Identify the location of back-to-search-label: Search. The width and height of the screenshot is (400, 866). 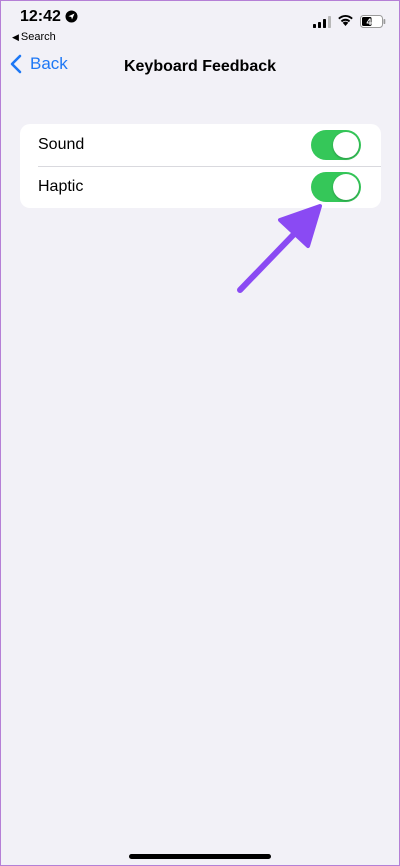
(38, 37).